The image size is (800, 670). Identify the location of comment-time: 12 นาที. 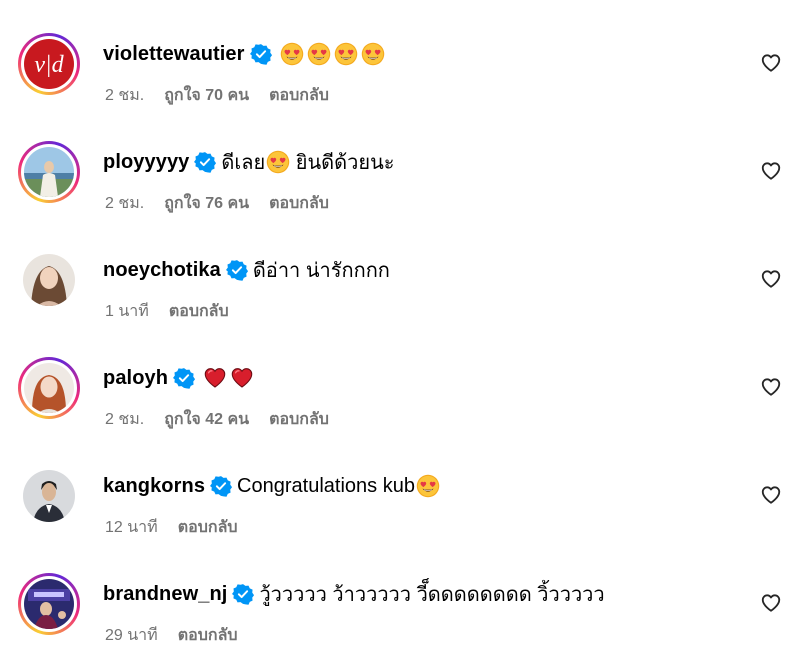
(131, 527).